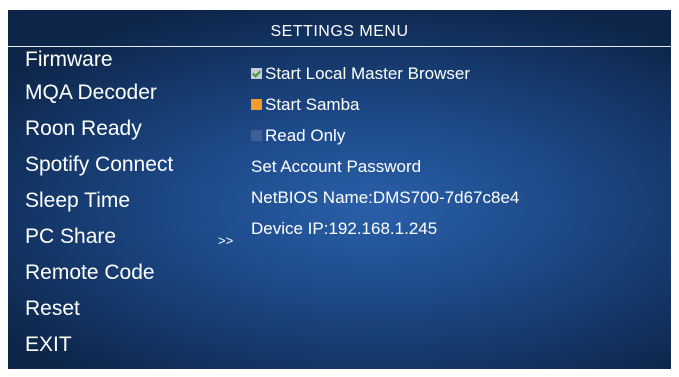 The width and height of the screenshot is (679, 377). Describe the element at coordinates (384, 135) in the screenshot. I see `option-read-only: Read Only` at that location.